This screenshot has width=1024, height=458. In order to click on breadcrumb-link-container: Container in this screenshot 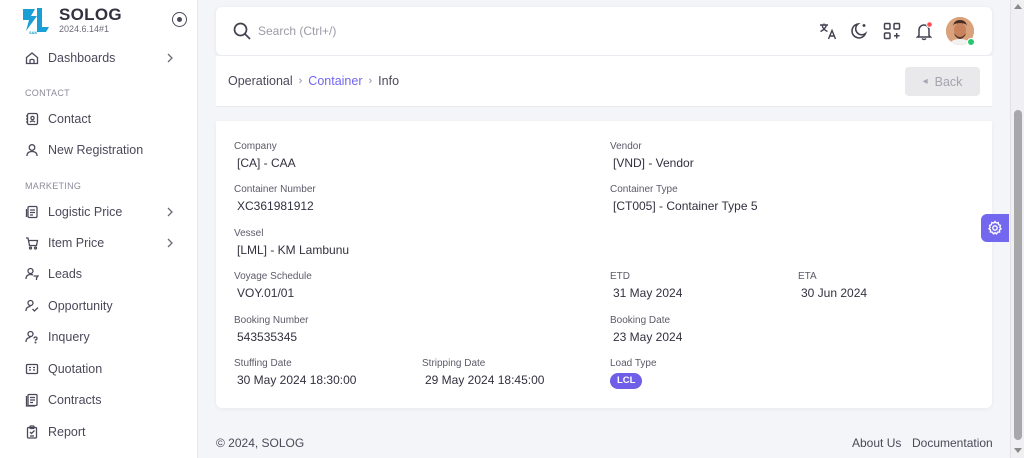, I will do `click(335, 81)`.